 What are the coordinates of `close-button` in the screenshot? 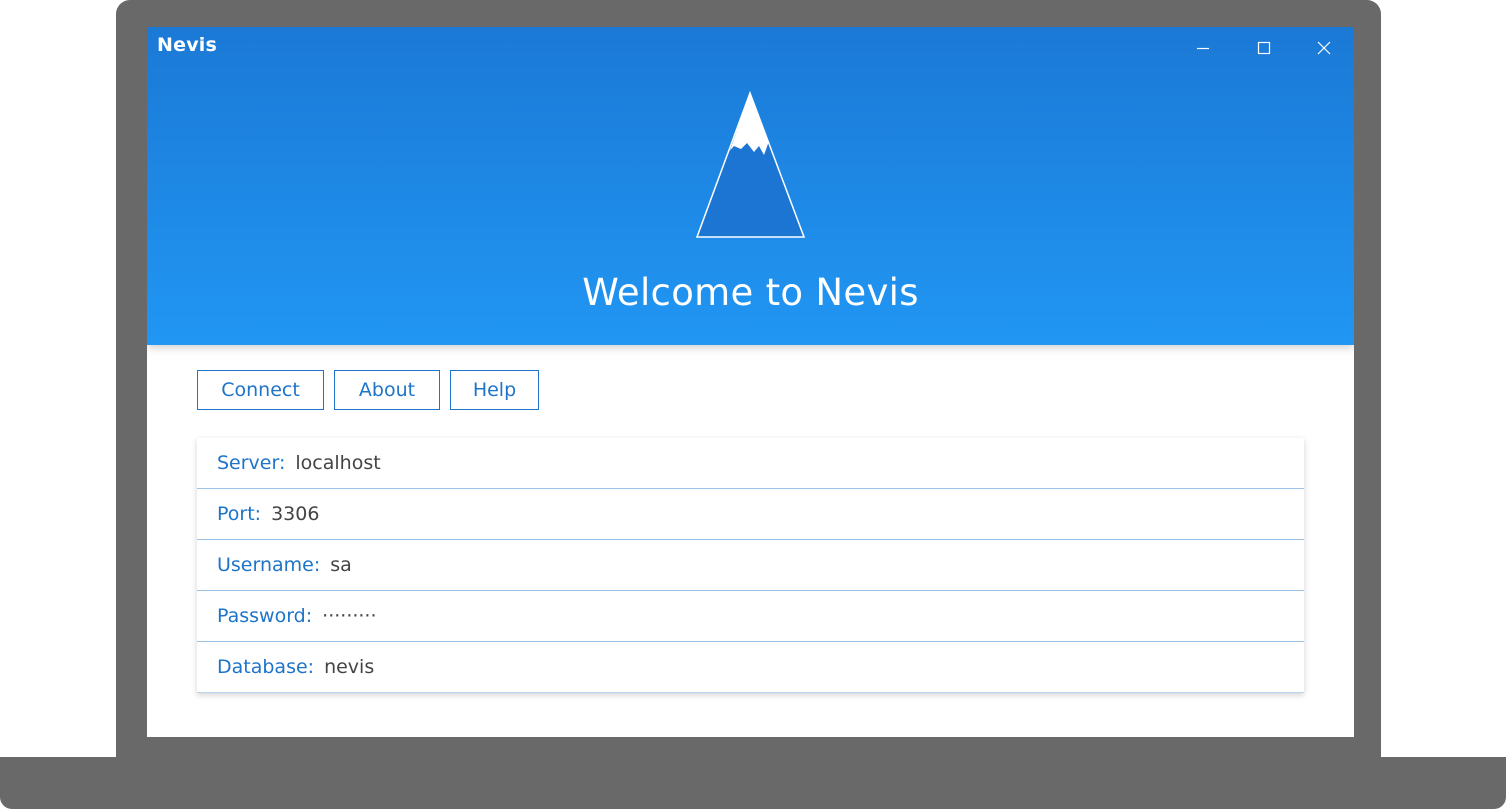 It's located at (1324, 48).